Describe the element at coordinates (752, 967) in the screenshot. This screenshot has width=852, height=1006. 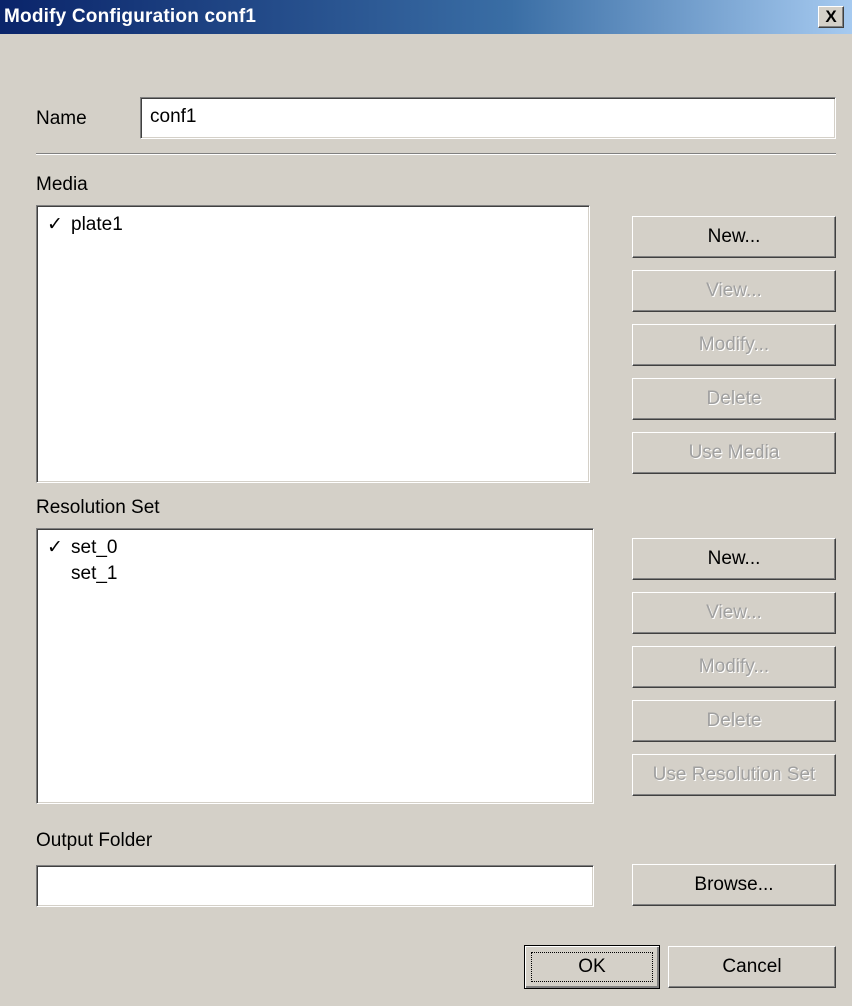
I see `cancel-button: Cancel` at that location.